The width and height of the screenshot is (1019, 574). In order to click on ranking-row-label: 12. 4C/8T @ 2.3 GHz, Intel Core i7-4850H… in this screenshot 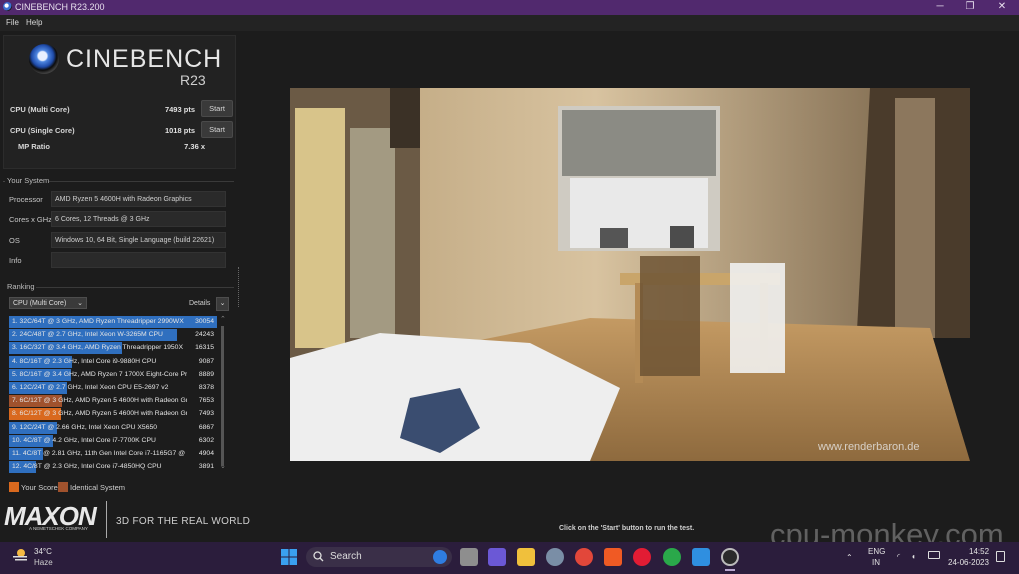, I will do `click(87, 467)`.